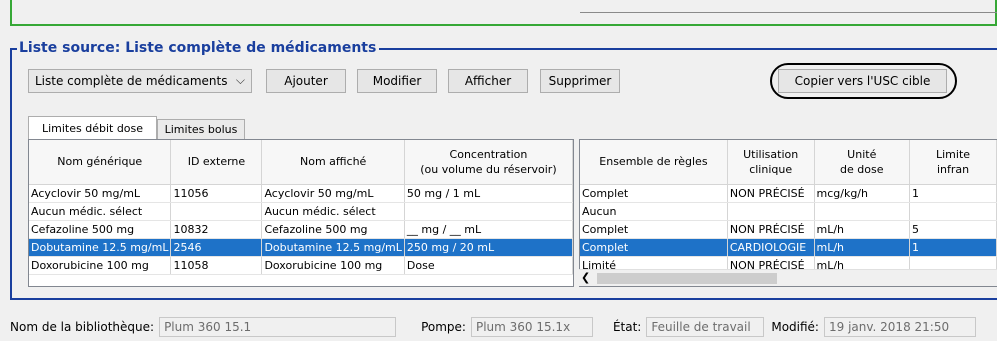 Image resolution: width=997 pixels, height=341 pixels. I want to click on cell-concentration: 50 mg / 1 mL, so click(488, 193).